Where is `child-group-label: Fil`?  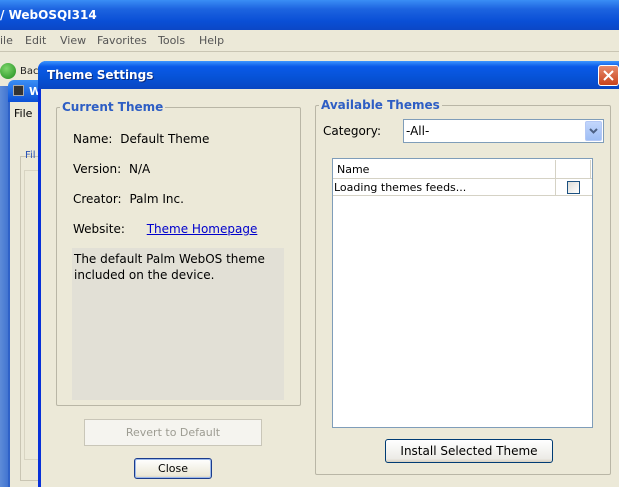 child-group-label: Fil is located at coordinates (30, 155).